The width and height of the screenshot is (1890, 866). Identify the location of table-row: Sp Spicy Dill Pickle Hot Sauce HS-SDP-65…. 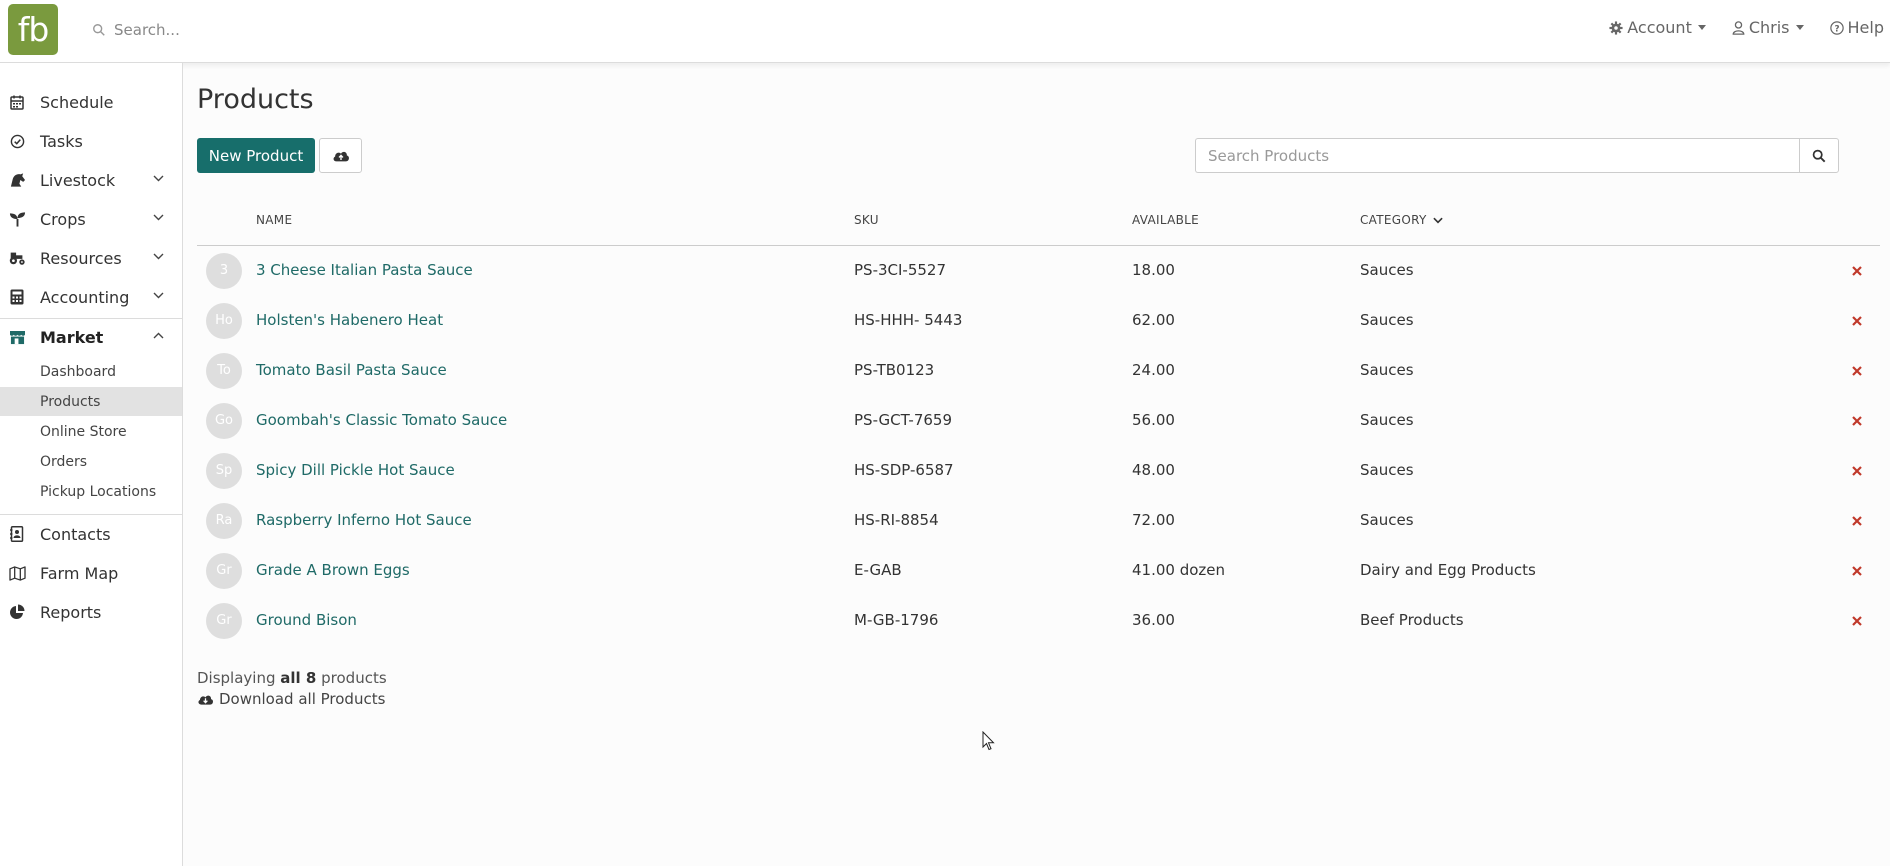
(1038, 471).